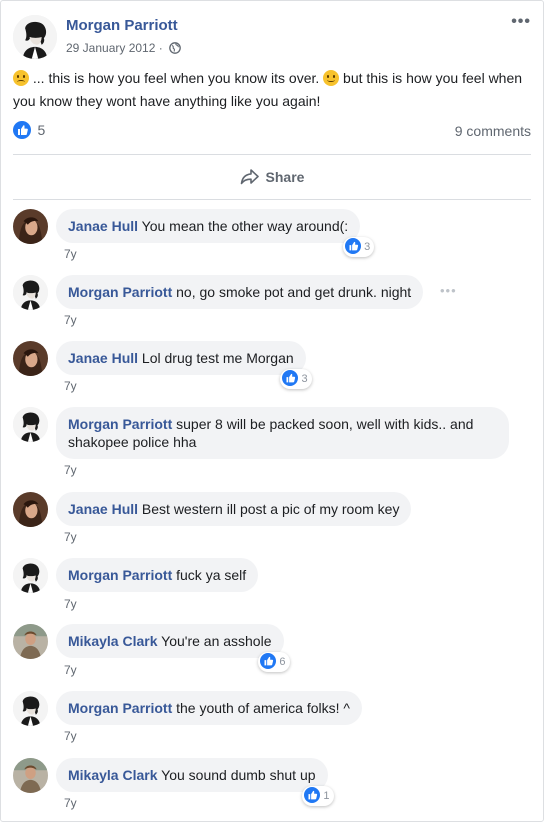 The height and width of the screenshot is (822, 544). Describe the element at coordinates (238, 775) in the screenshot. I see `comment-text: You sound dumb shut up` at that location.